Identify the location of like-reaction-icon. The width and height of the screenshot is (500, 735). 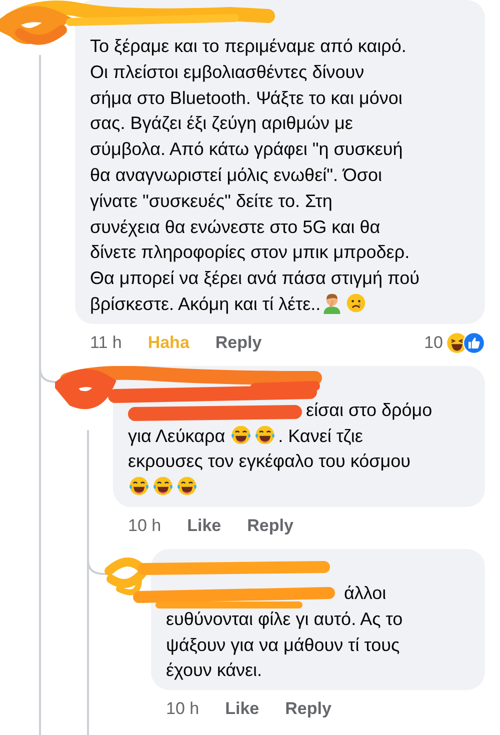
(474, 343).